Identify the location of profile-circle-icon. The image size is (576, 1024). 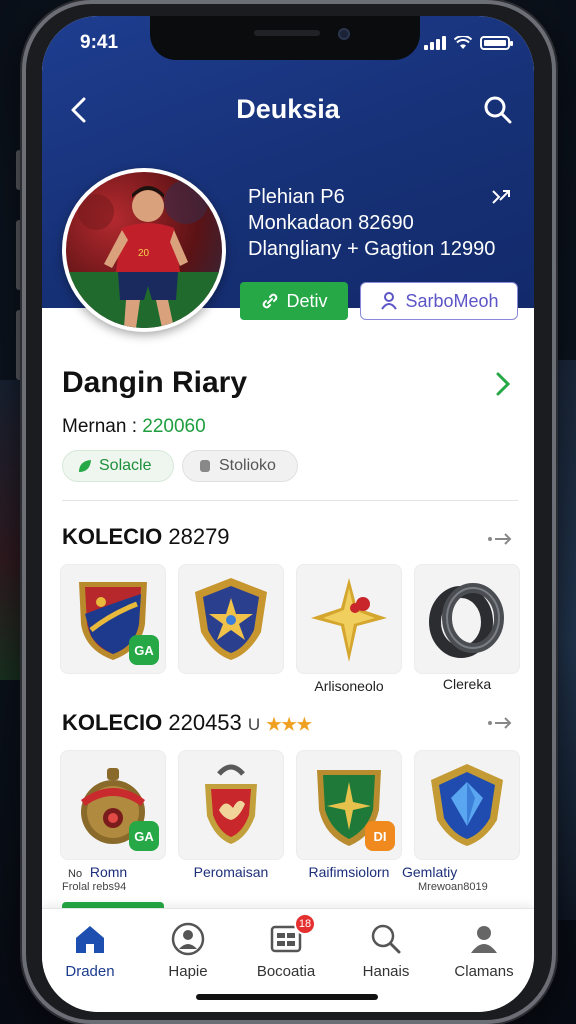
(188, 939).